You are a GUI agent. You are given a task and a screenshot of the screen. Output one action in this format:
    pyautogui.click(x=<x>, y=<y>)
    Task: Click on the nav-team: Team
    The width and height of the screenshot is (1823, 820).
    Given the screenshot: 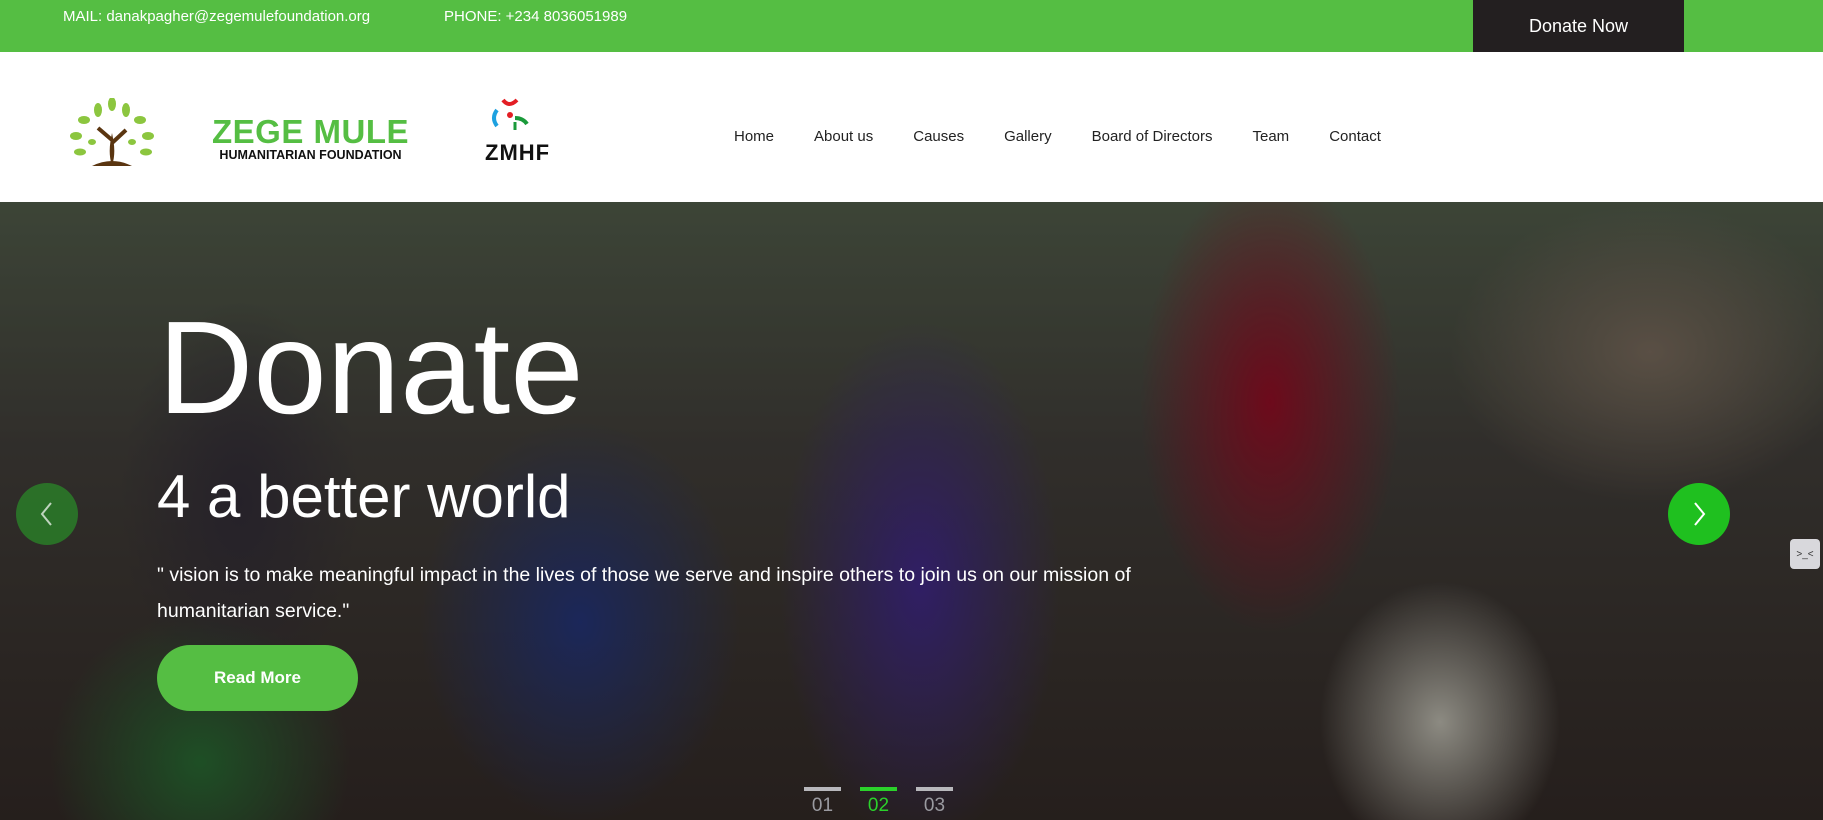 What is the action you would take?
    pyautogui.click(x=1271, y=136)
    